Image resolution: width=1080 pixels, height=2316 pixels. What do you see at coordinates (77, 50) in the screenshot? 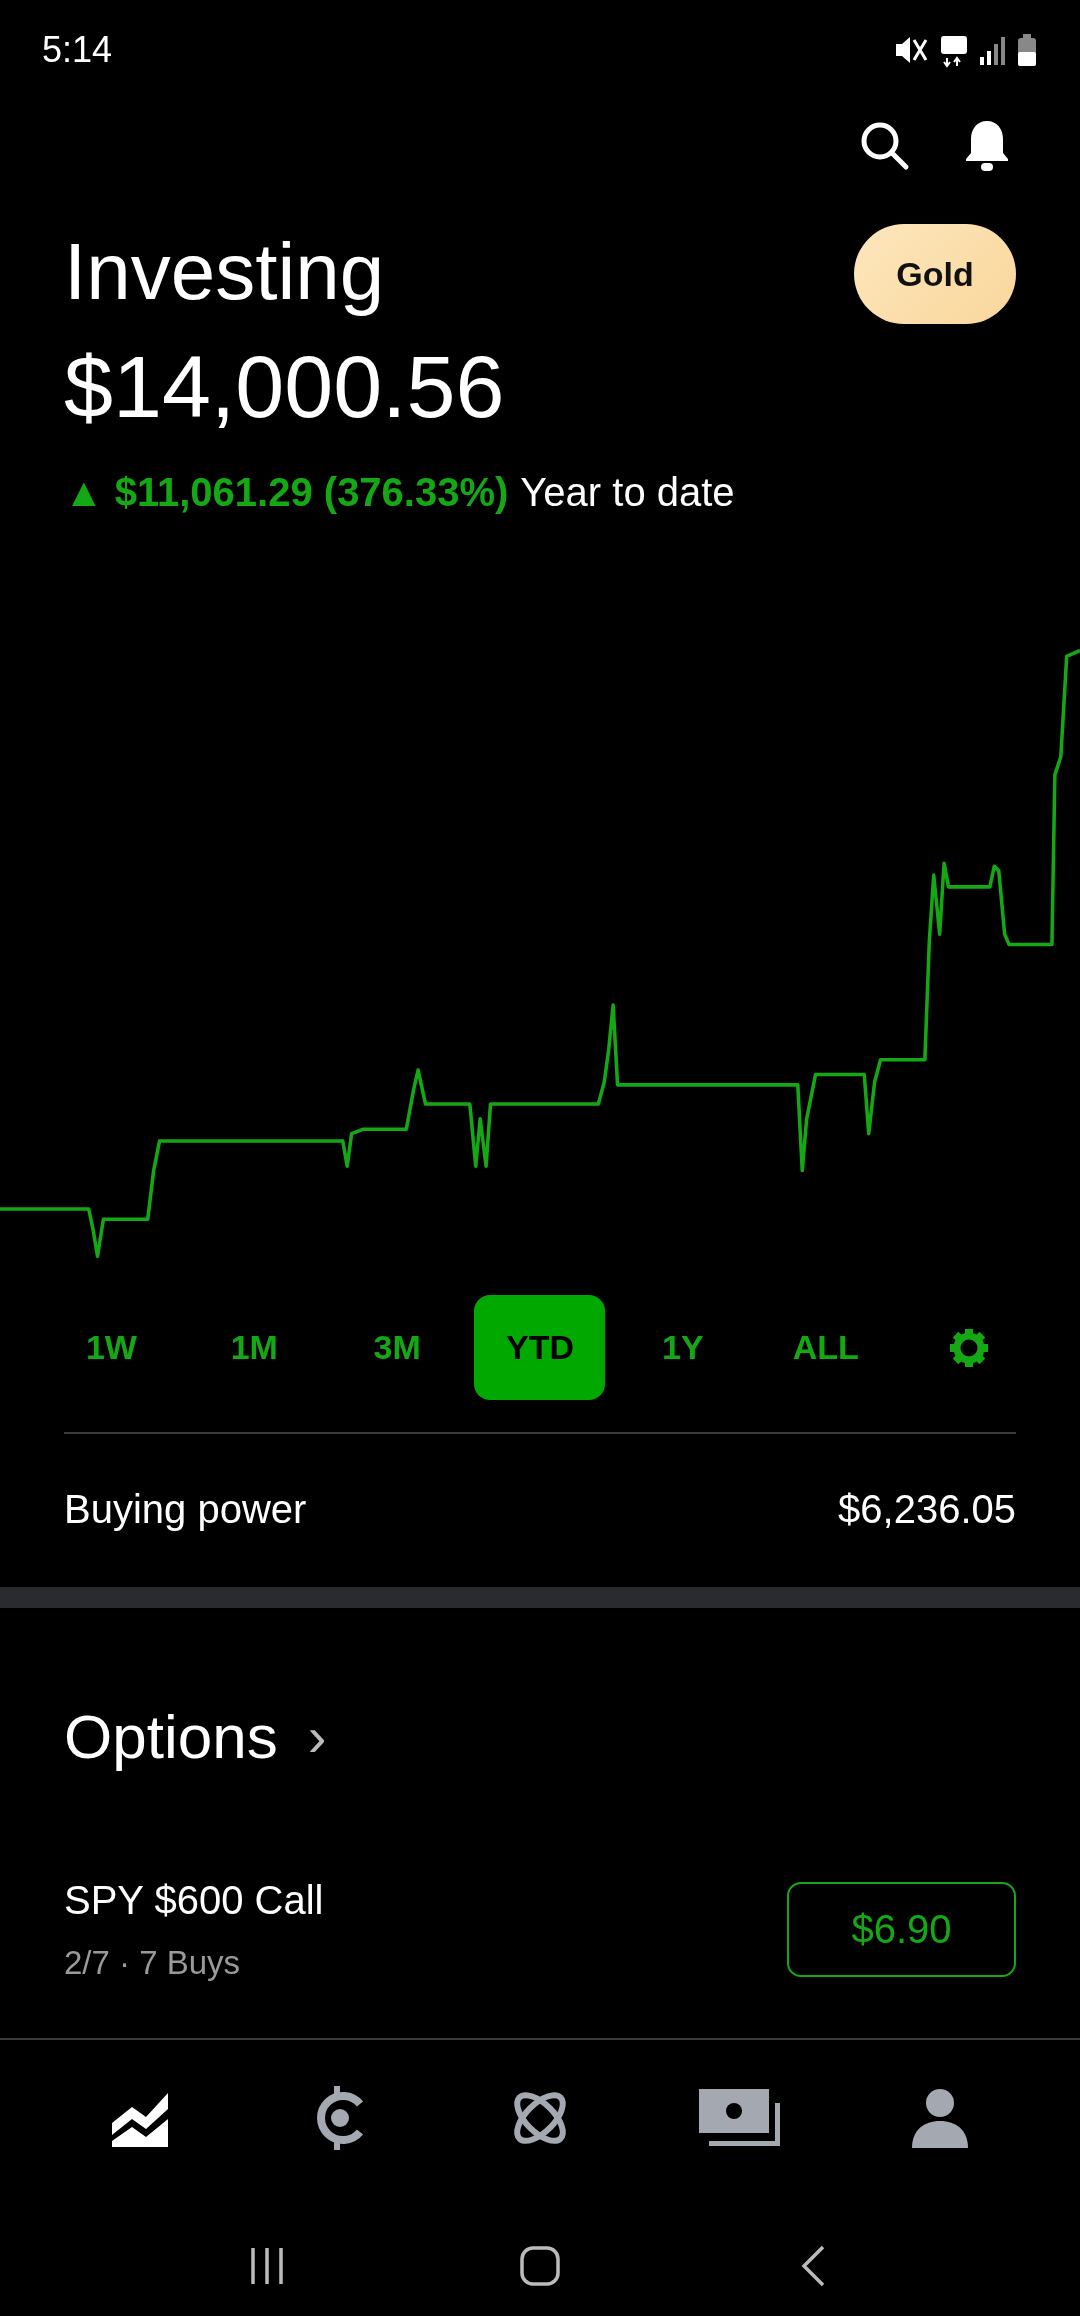
I see `status-time: 5:14` at bounding box center [77, 50].